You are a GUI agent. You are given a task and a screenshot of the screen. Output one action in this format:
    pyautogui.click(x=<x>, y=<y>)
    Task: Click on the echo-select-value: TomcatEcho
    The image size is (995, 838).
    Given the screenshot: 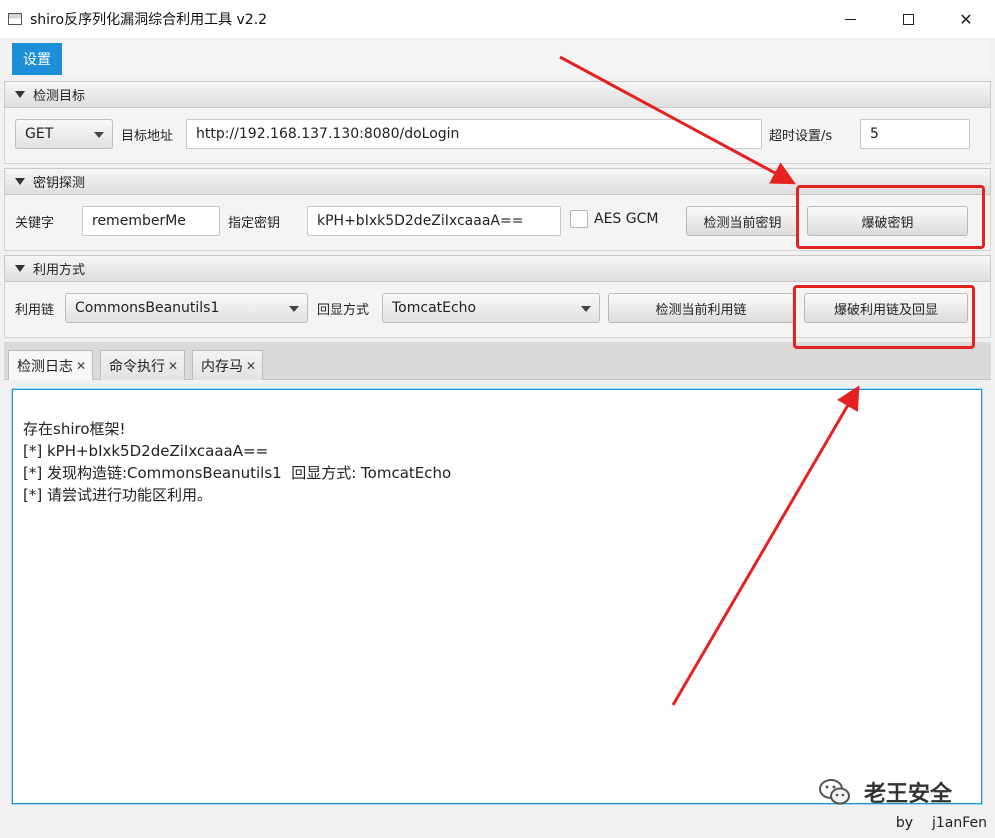 What is the action you would take?
    pyautogui.click(x=434, y=308)
    